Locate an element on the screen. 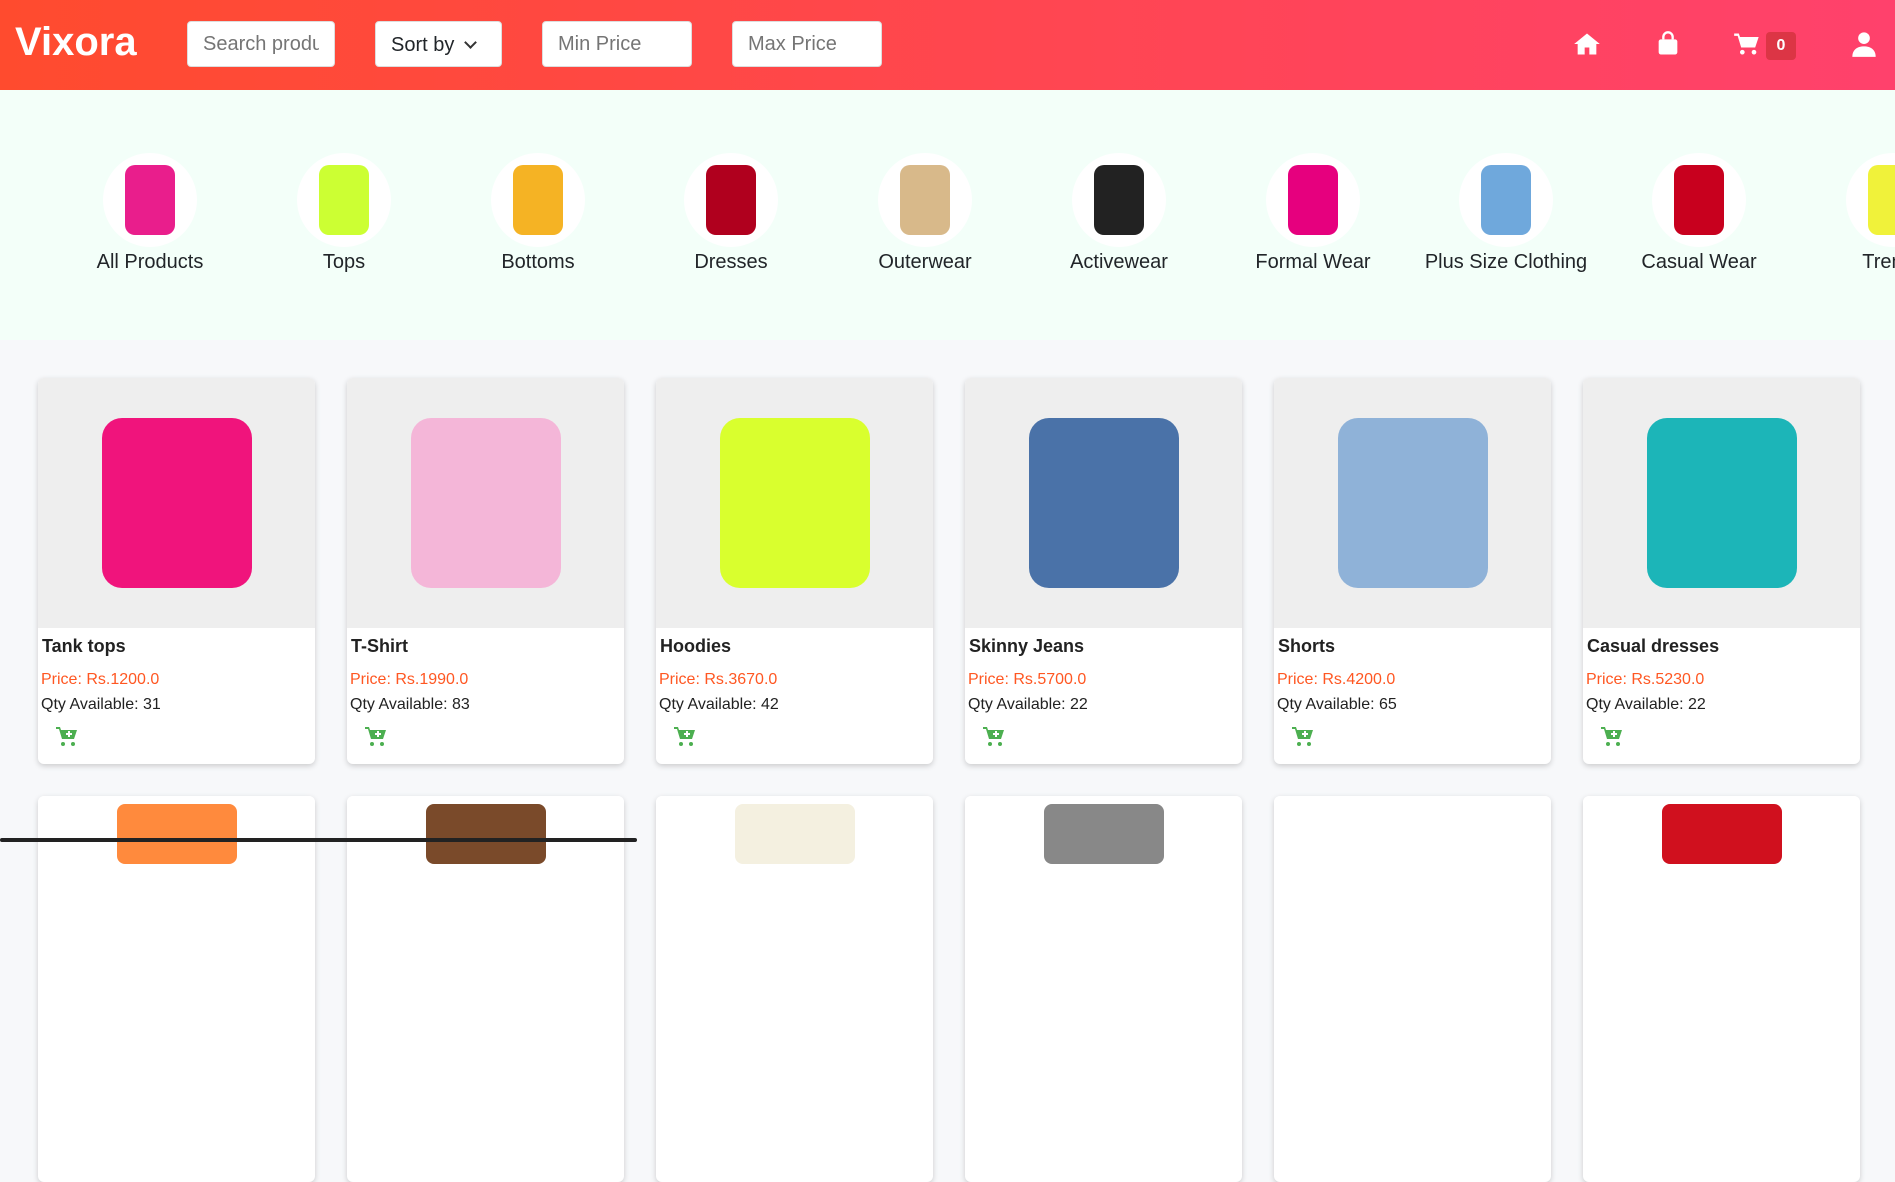 The image size is (1895, 1182). category-label: Casual Wear is located at coordinates (1699, 262).